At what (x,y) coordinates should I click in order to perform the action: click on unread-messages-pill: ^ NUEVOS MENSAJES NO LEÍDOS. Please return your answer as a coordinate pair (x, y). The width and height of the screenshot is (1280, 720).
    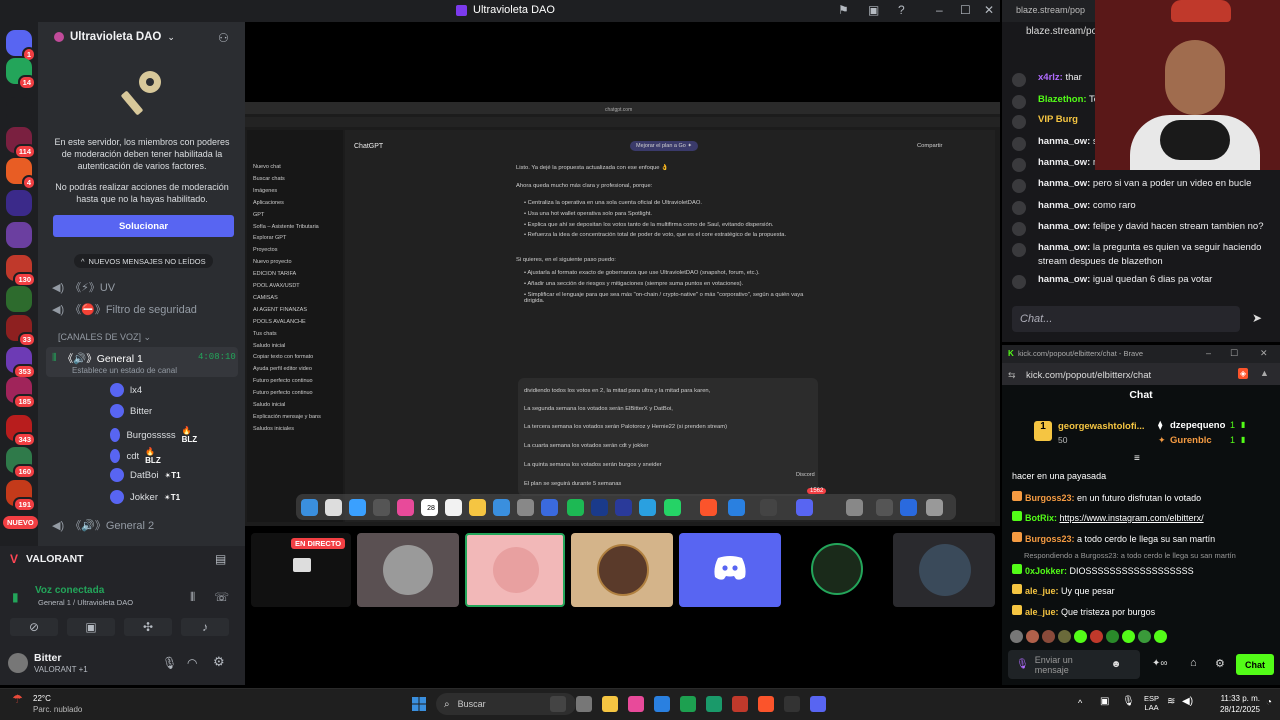
    Looking at the image, I should click on (143, 261).